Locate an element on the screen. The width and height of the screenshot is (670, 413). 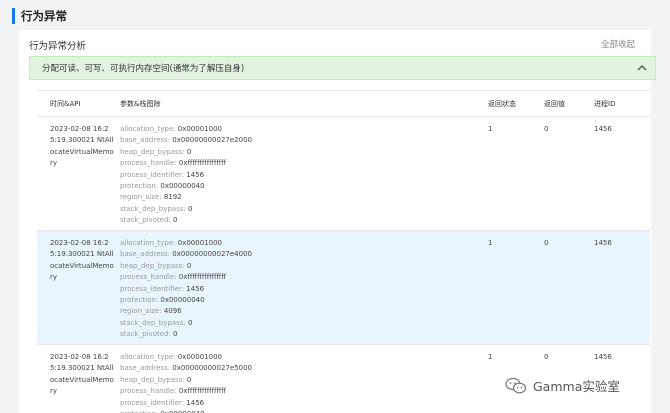
arg-value: 8192 is located at coordinates (172, 197).